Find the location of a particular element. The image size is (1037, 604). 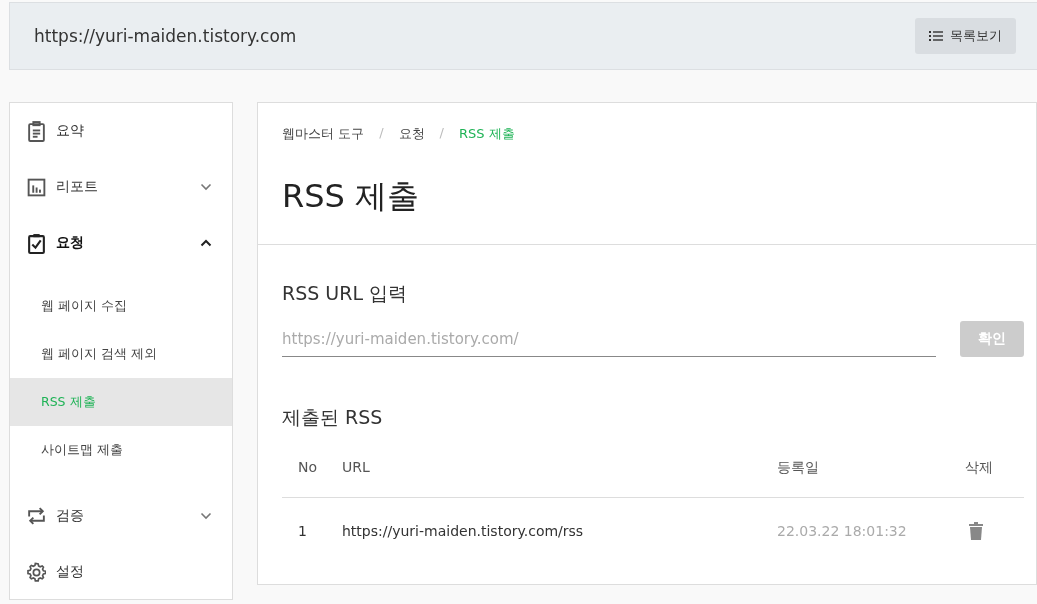

section-heading: RSS URL 입력 is located at coordinates (345, 293).